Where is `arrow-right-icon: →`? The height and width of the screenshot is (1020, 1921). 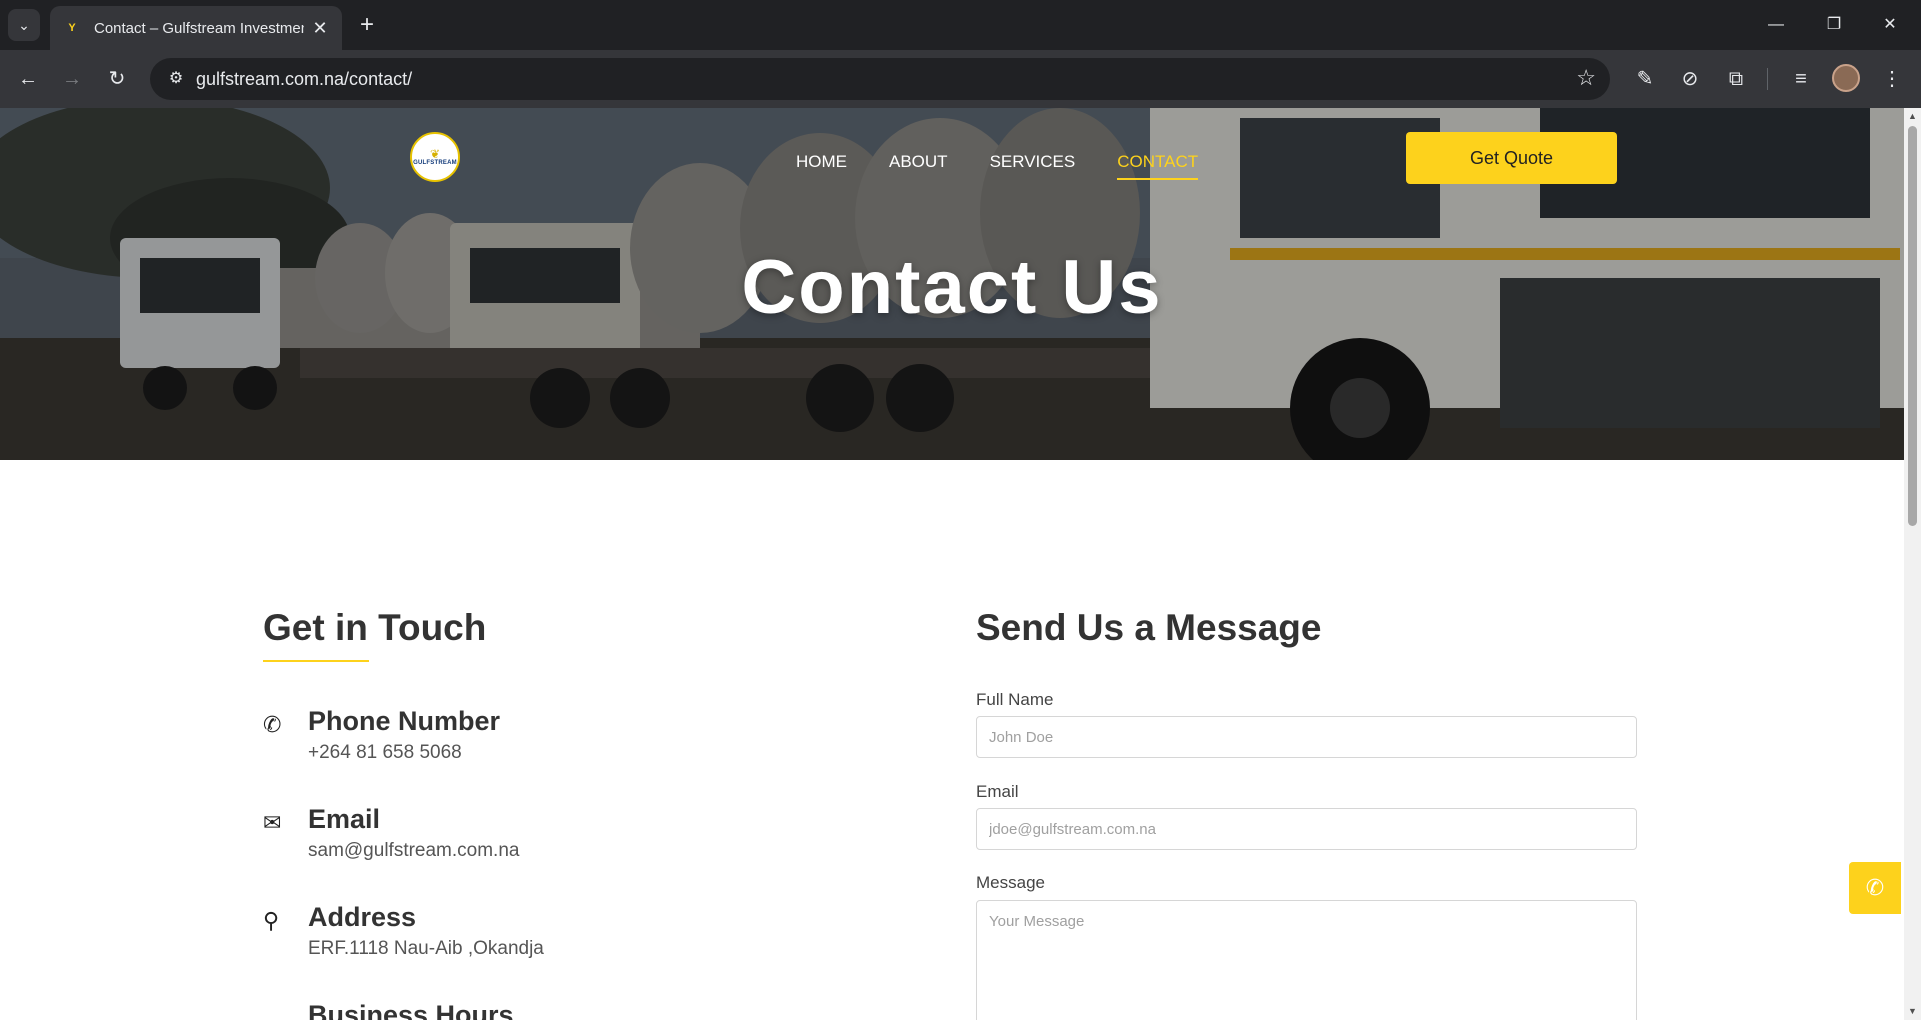 arrow-right-icon: → is located at coordinates (72, 79).